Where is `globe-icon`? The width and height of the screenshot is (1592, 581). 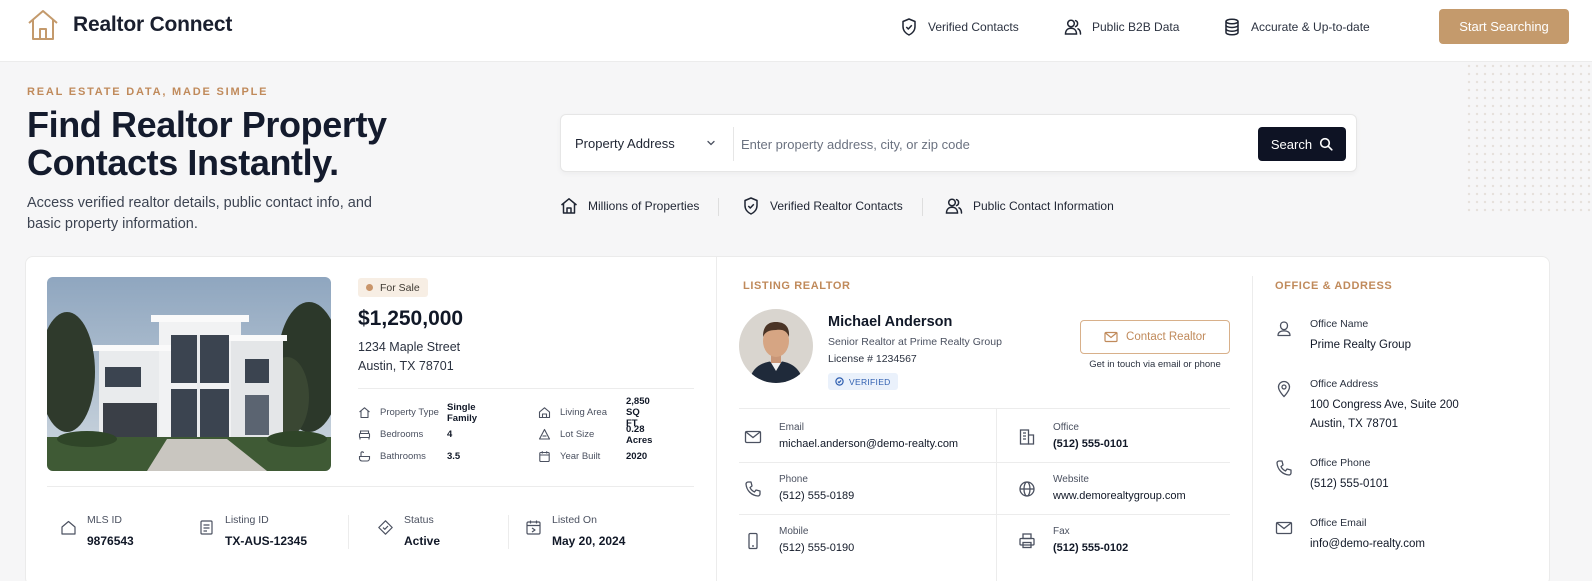 globe-icon is located at coordinates (1027, 489).